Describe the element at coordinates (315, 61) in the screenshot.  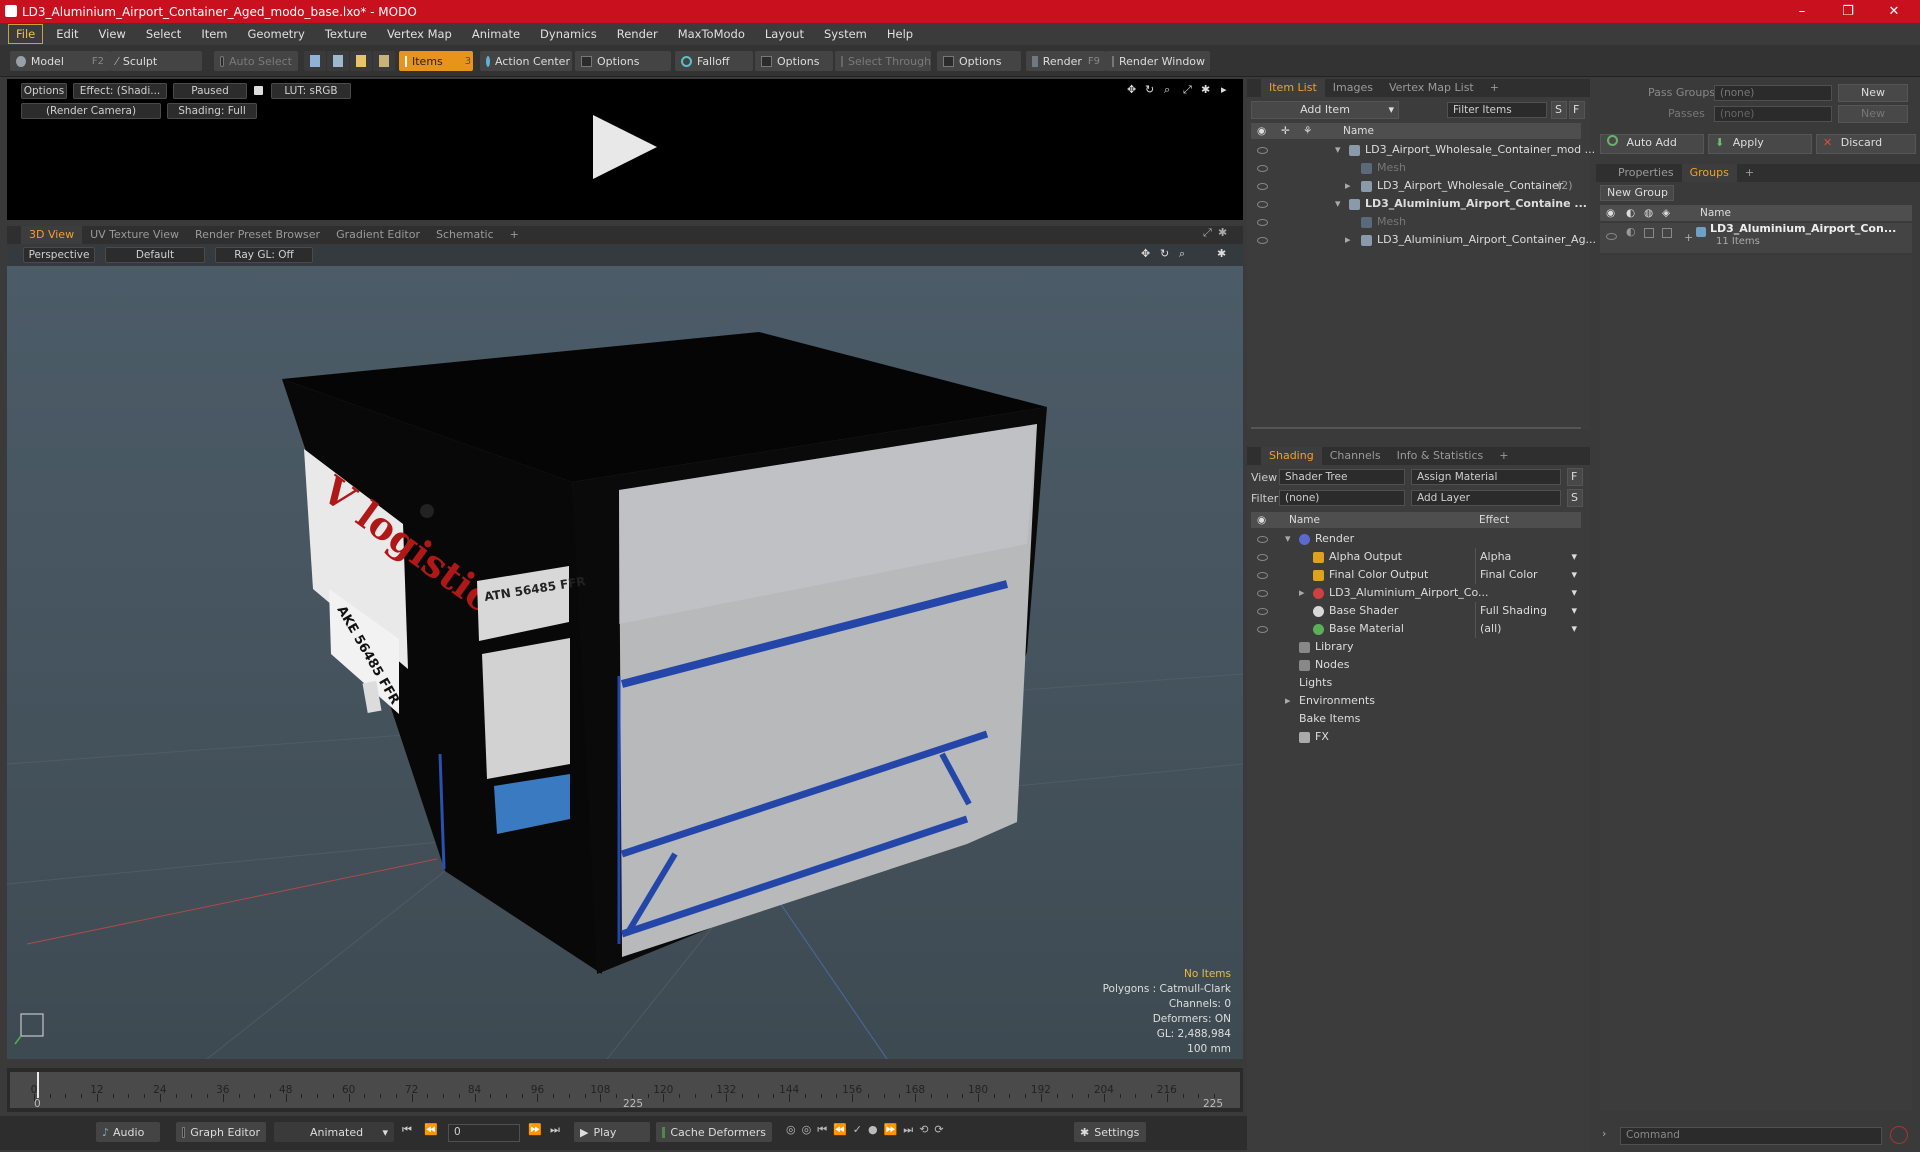
I see `vertex-select-button` at that location.